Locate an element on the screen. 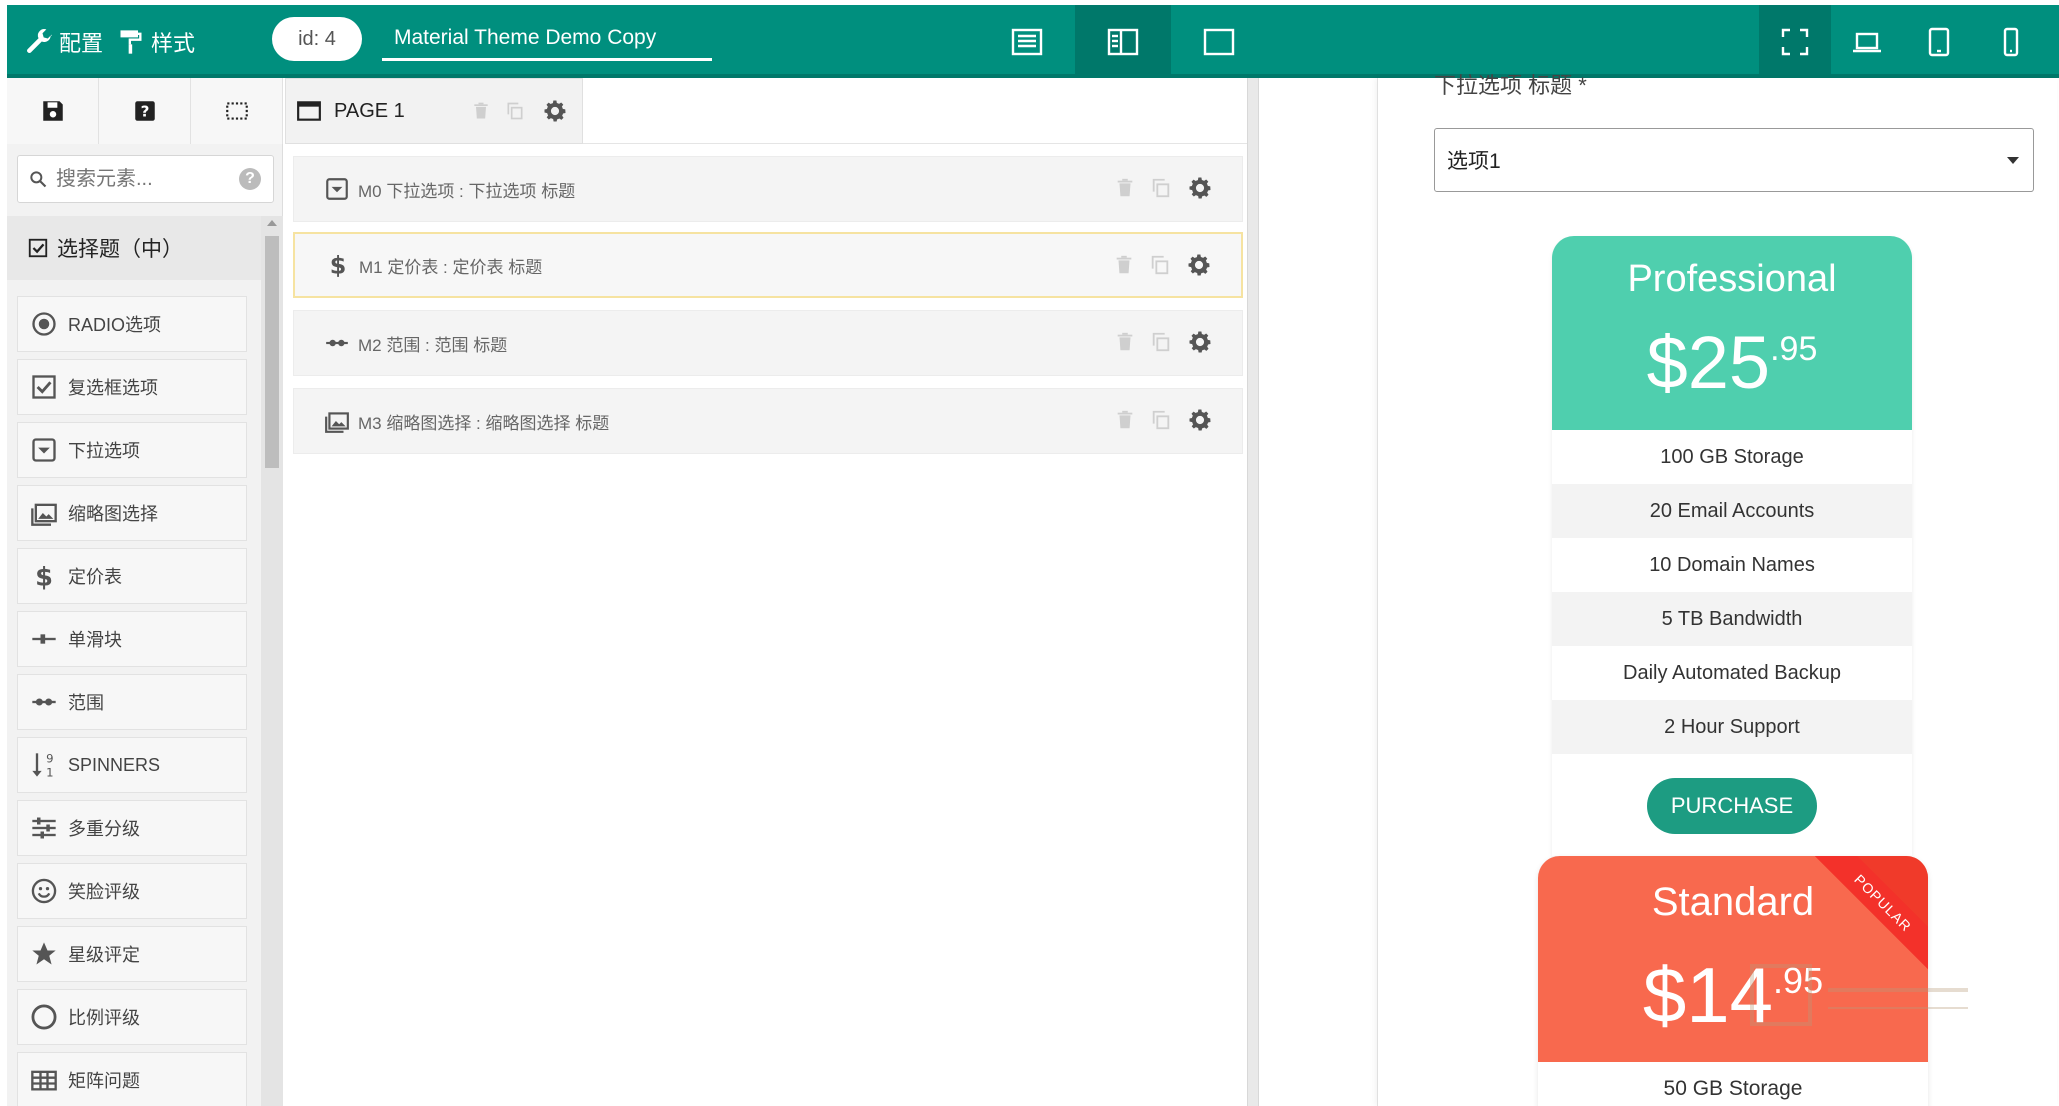  element-scale-rating: 比例评级 is located at coordinates (132, 1017).